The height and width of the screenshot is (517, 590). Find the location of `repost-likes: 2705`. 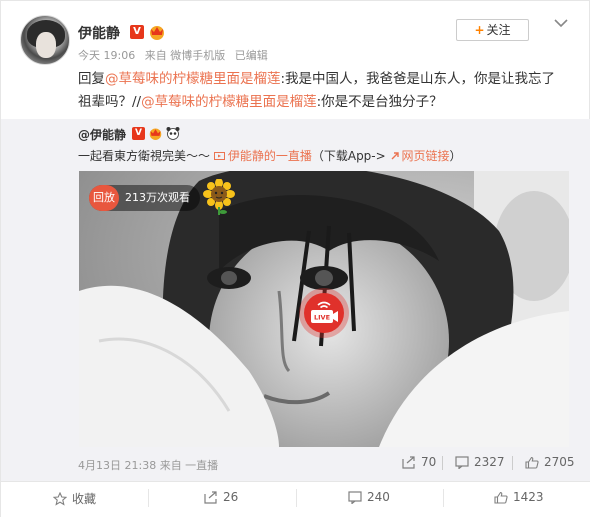

repost-likes: 2705 is located at coordinates (550, 462).